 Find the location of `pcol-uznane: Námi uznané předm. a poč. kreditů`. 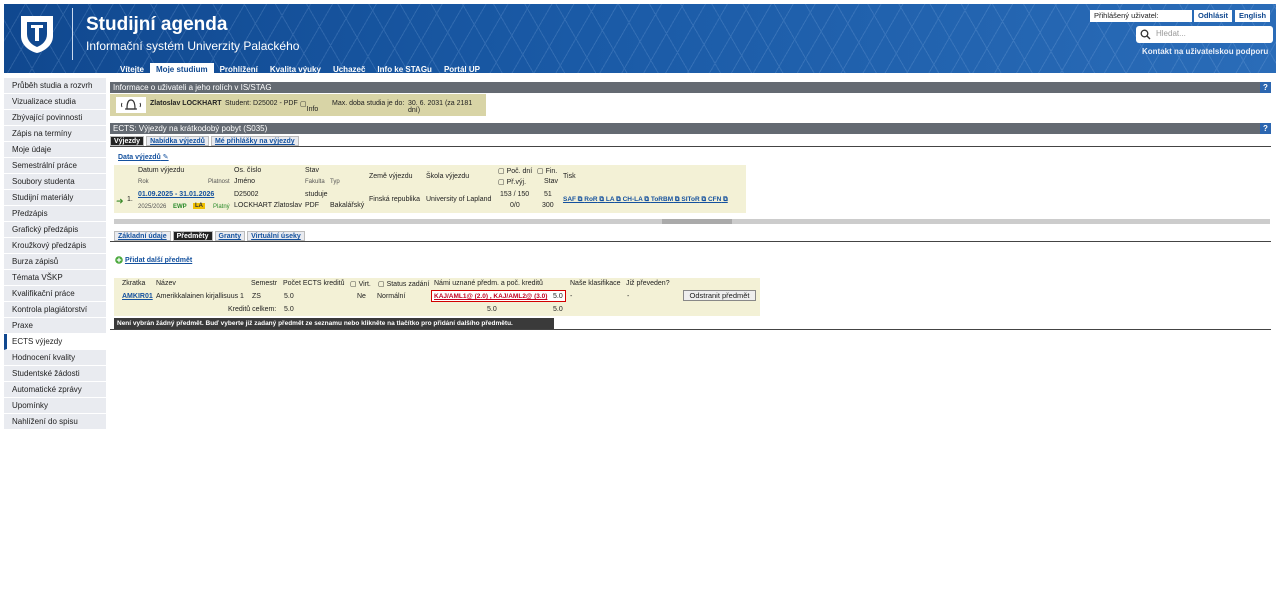

pcol-uznane: Námi uznané předm. a poč. kreditů is located at coordinates (488, 283).